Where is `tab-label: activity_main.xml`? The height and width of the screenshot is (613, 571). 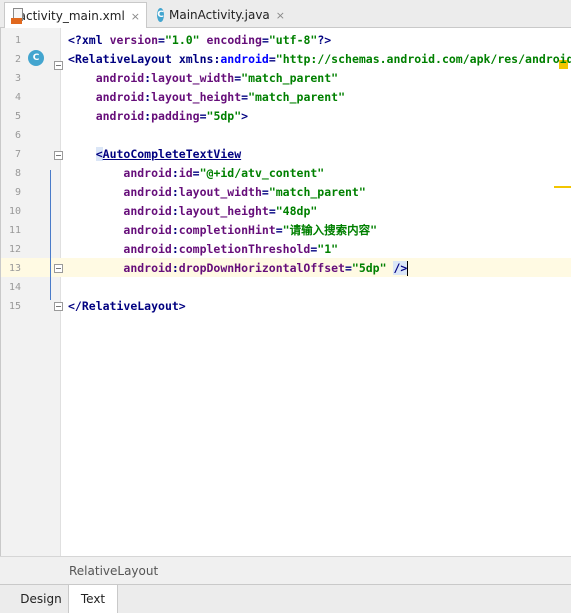
tab-label: activity_main.xml is located at coordinates (71, 16).